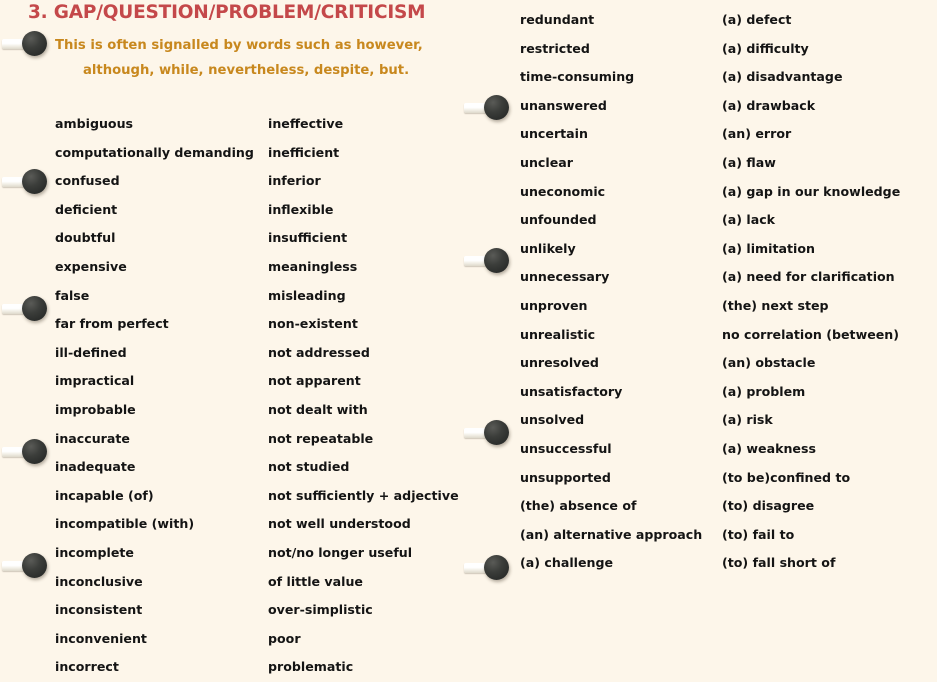 This screenshot has width=937, height=682. What do you see at coordinates (306, 123) in the screenshot?
I see `word-item: ineffective` at bounding box center [306, 123].